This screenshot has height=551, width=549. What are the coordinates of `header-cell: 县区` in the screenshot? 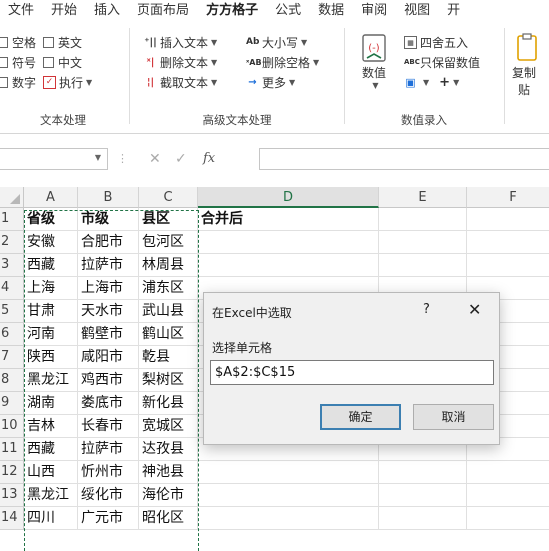 It's located at (168, 219).